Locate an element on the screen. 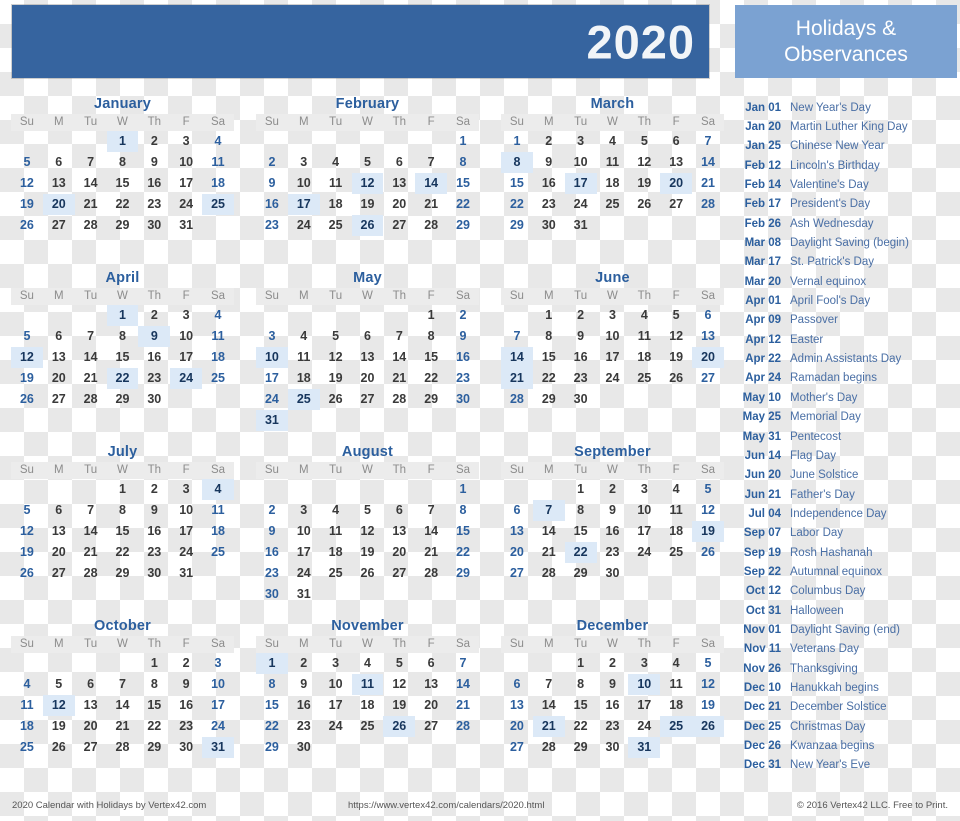  day-cell: 12 is located at coordinates (336, 357).